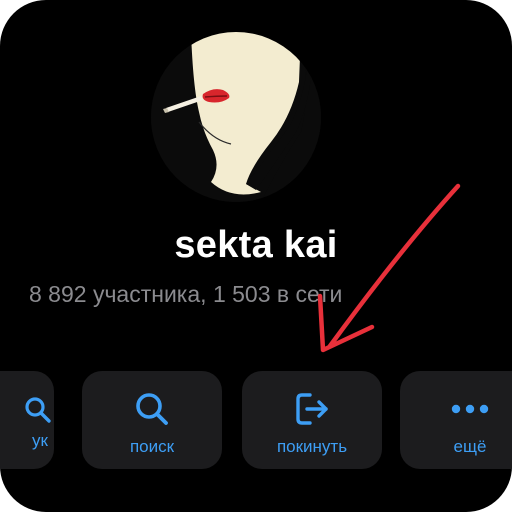 The image size is (512, 512). I want to click on group-title: sekta kai, so click(256, 245).